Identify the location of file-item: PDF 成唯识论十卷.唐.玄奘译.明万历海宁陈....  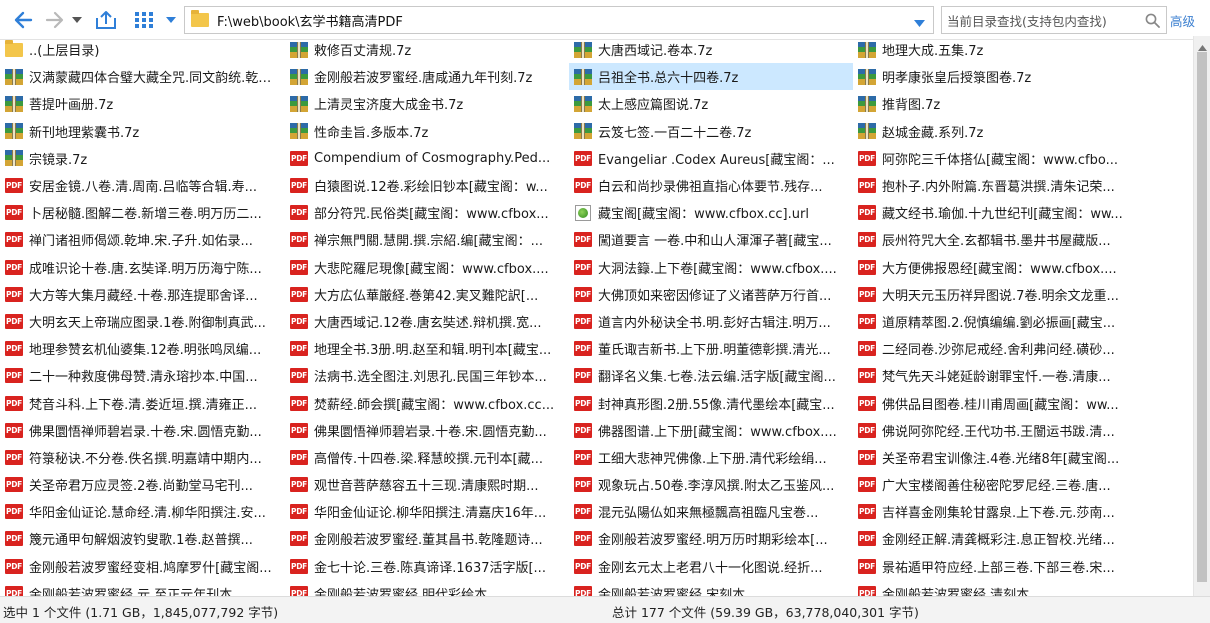
(142, 267).